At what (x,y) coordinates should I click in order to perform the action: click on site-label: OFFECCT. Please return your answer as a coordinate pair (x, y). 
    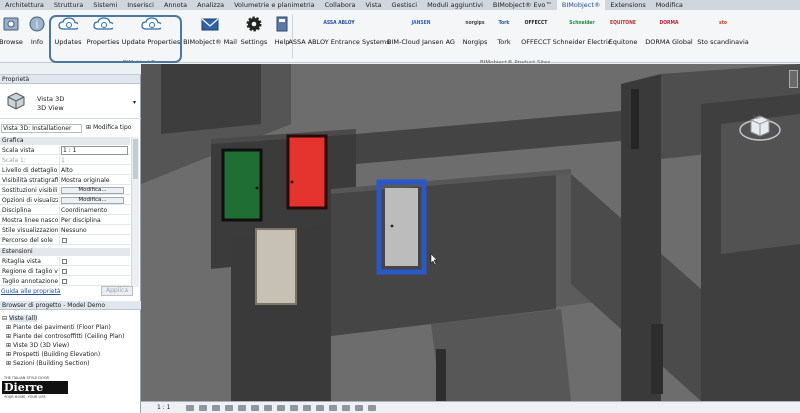
    Looking at the image, I should click on (536, 42).